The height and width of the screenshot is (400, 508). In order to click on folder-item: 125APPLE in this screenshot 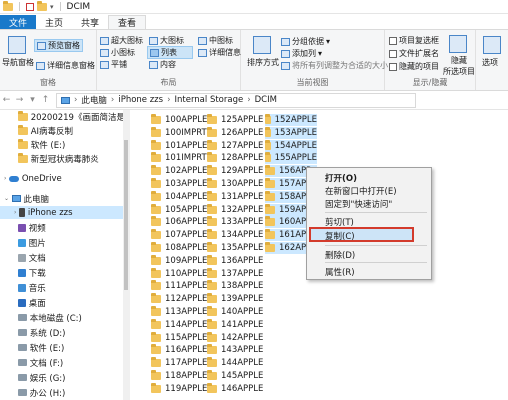, I will do `click(235, 120)`.